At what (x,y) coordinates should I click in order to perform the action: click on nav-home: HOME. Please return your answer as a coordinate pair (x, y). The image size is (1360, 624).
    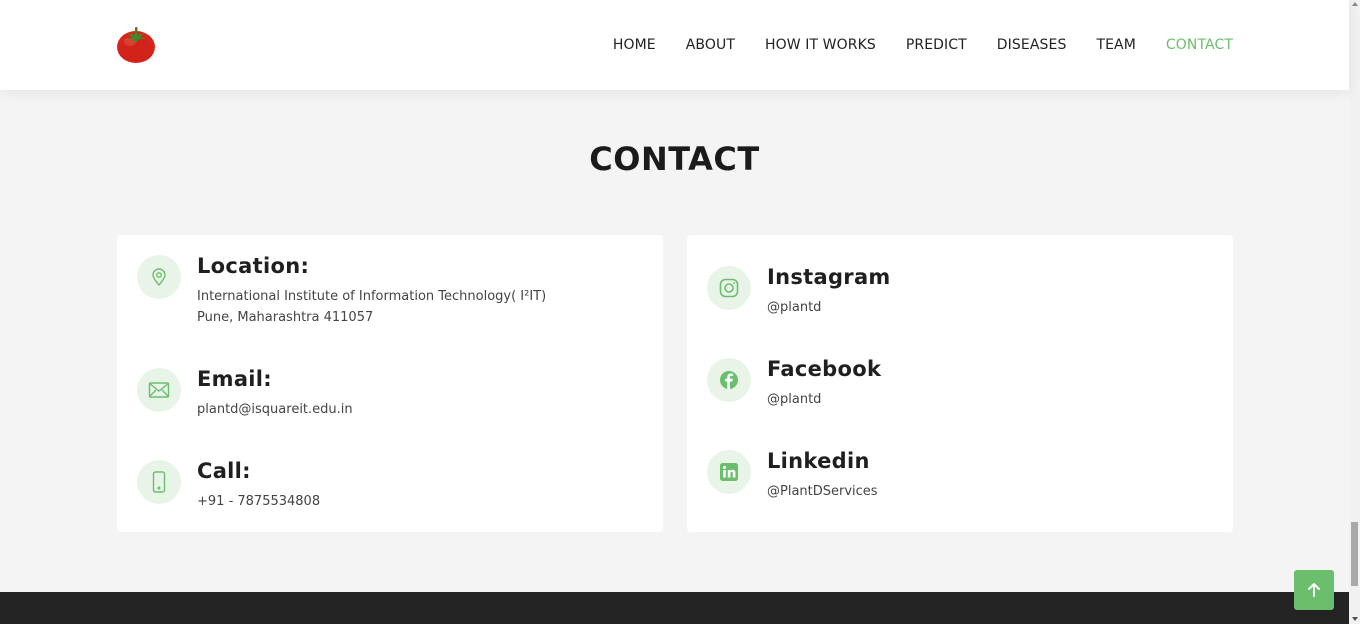
    Looking at the image, I should click on (634, 45).